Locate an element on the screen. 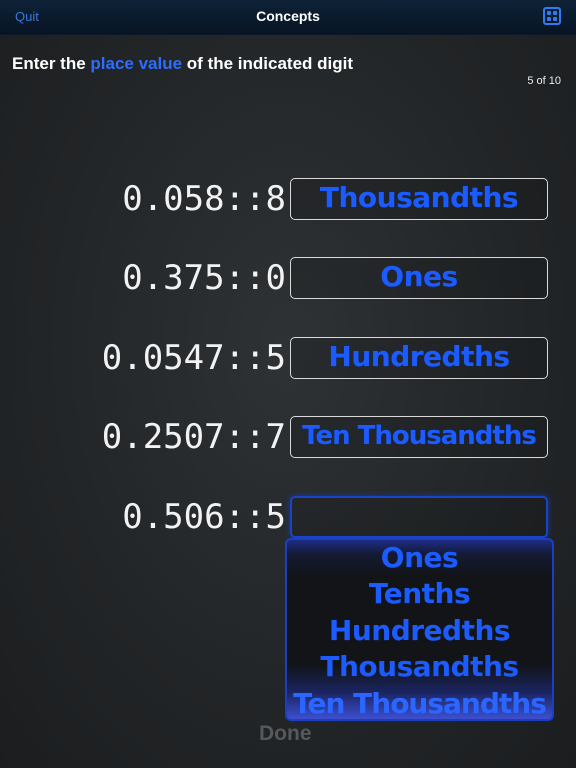  picker-option: Thousandths is located at coordinates (419, 667).